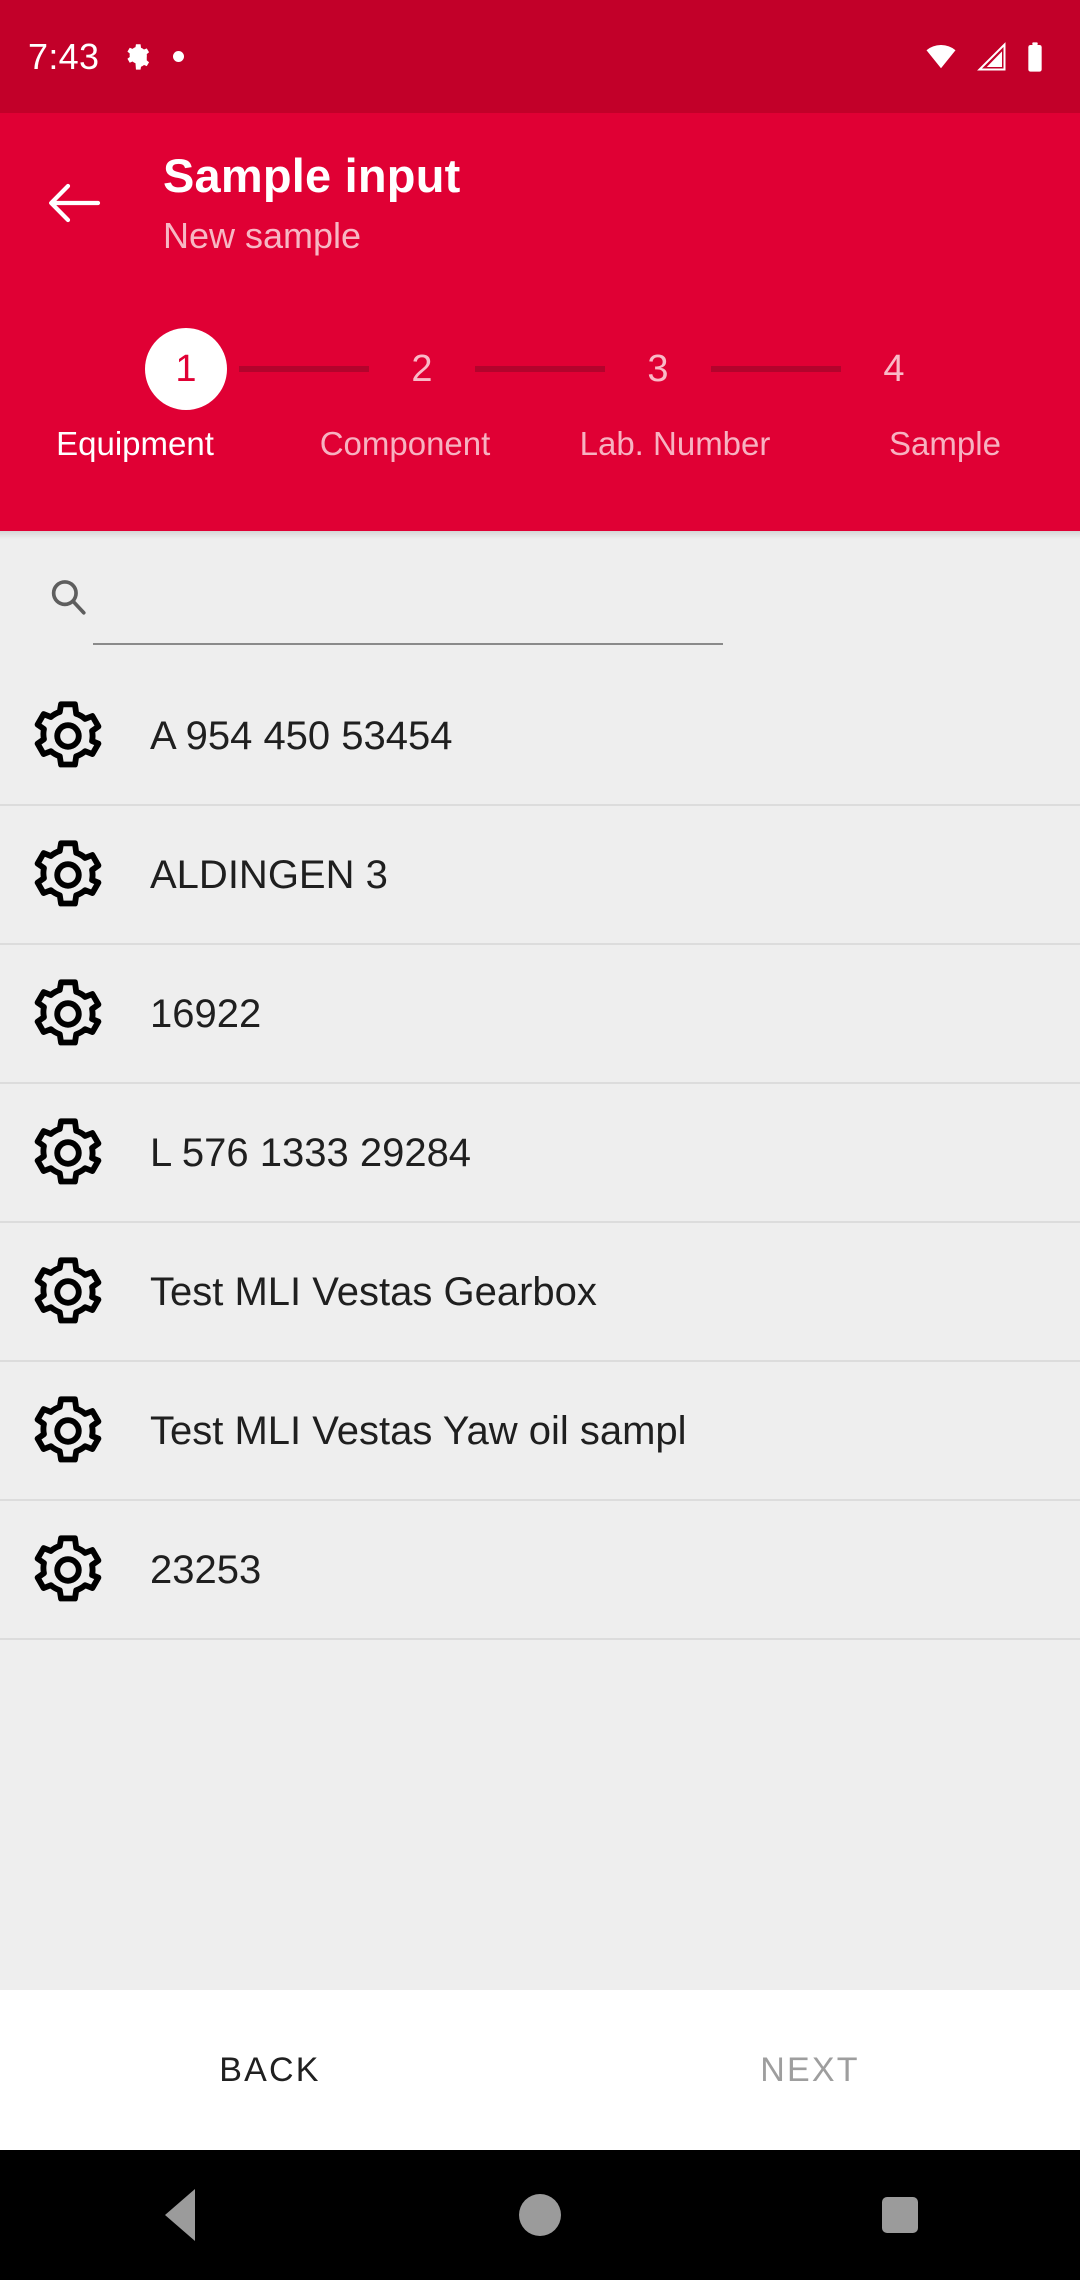 The height and width of the screenshot is (2280, 1080). What do you see at coordinates (540, 56) in the screenshot?
I see `status-bar: 7:43` at bounding box center [540, 56].